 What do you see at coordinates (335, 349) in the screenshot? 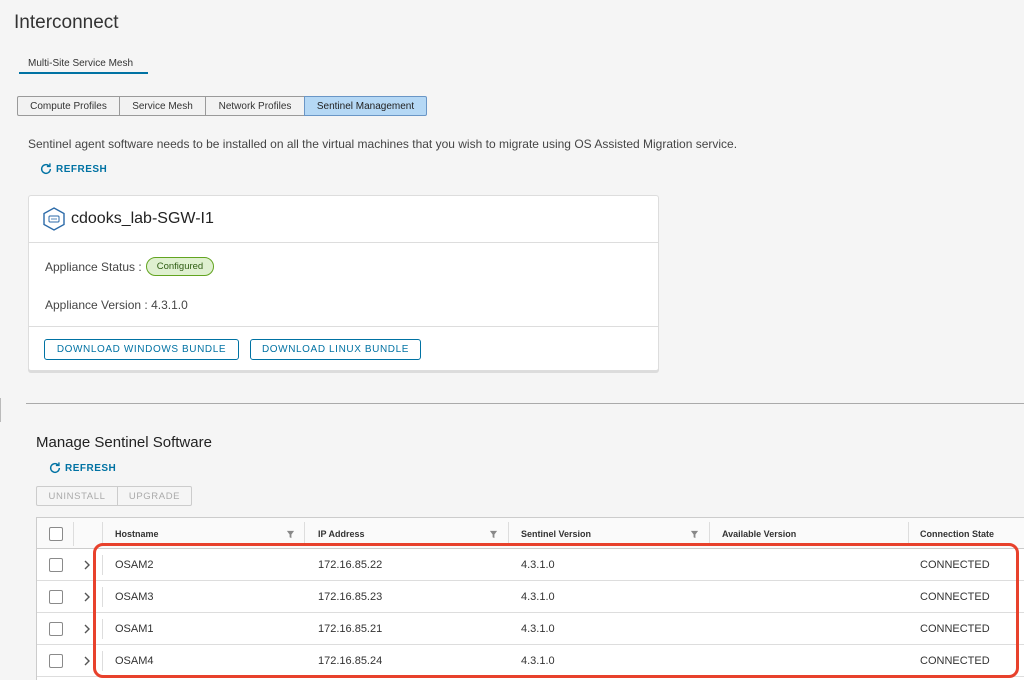
I see `download-linux-bundle-button: DOWNLOAD LINUX BUNDLE` at bounding box center [335, 349].